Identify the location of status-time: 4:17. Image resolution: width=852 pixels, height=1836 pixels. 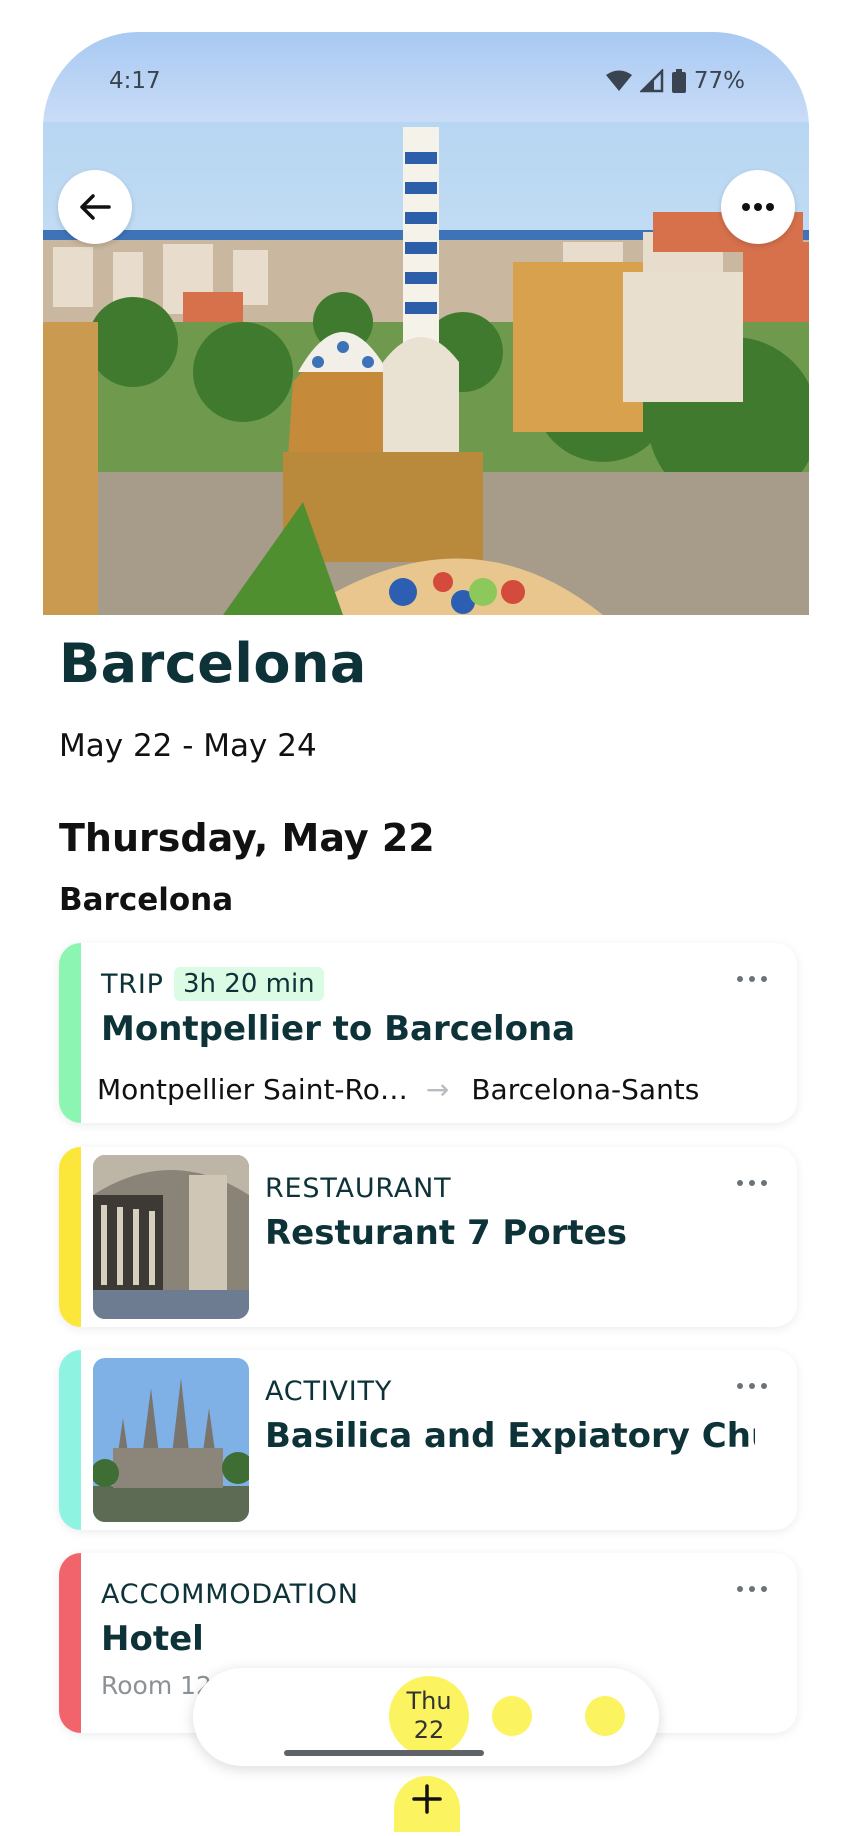
(135, 81).